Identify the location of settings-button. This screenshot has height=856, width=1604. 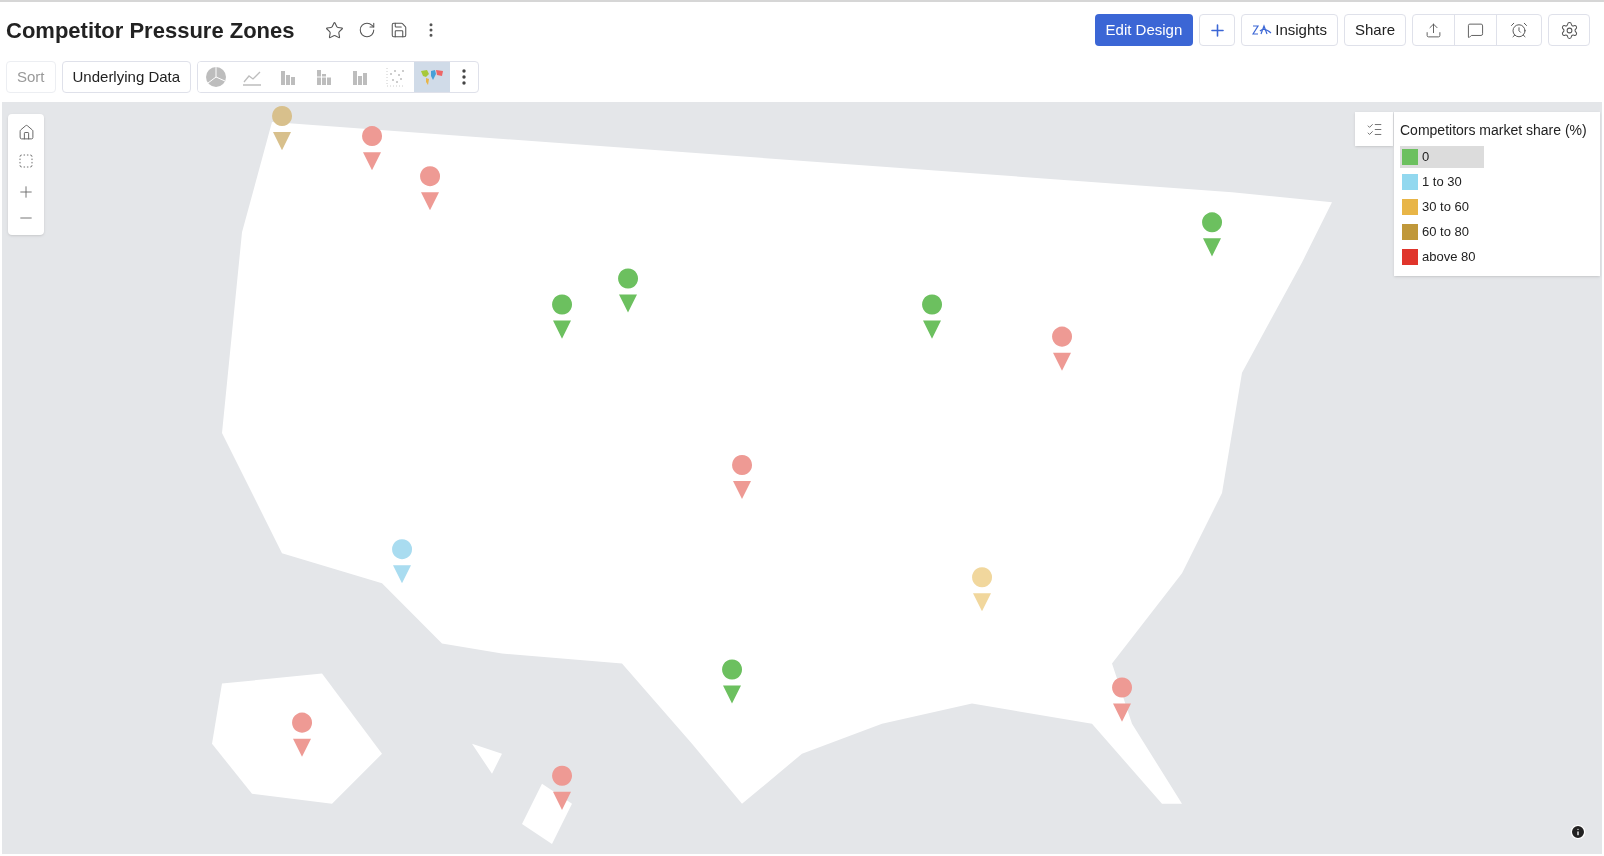
(1569, 30).